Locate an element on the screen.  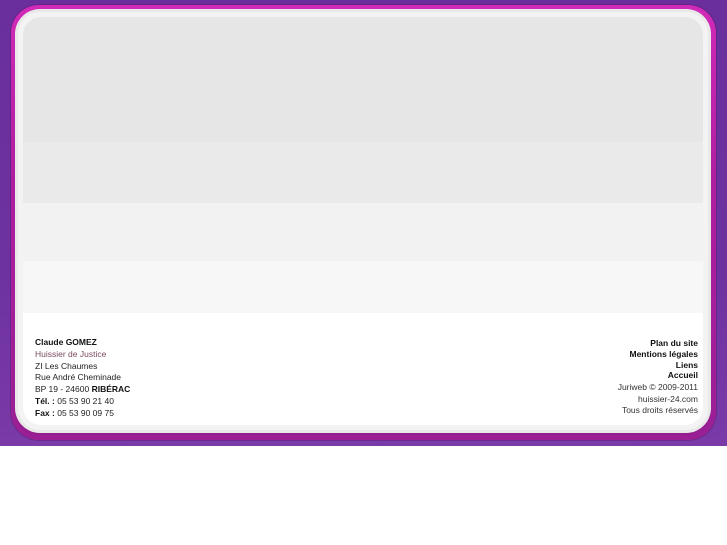
contact-title: Huissier de Justice is located at coordinates (71, 353).